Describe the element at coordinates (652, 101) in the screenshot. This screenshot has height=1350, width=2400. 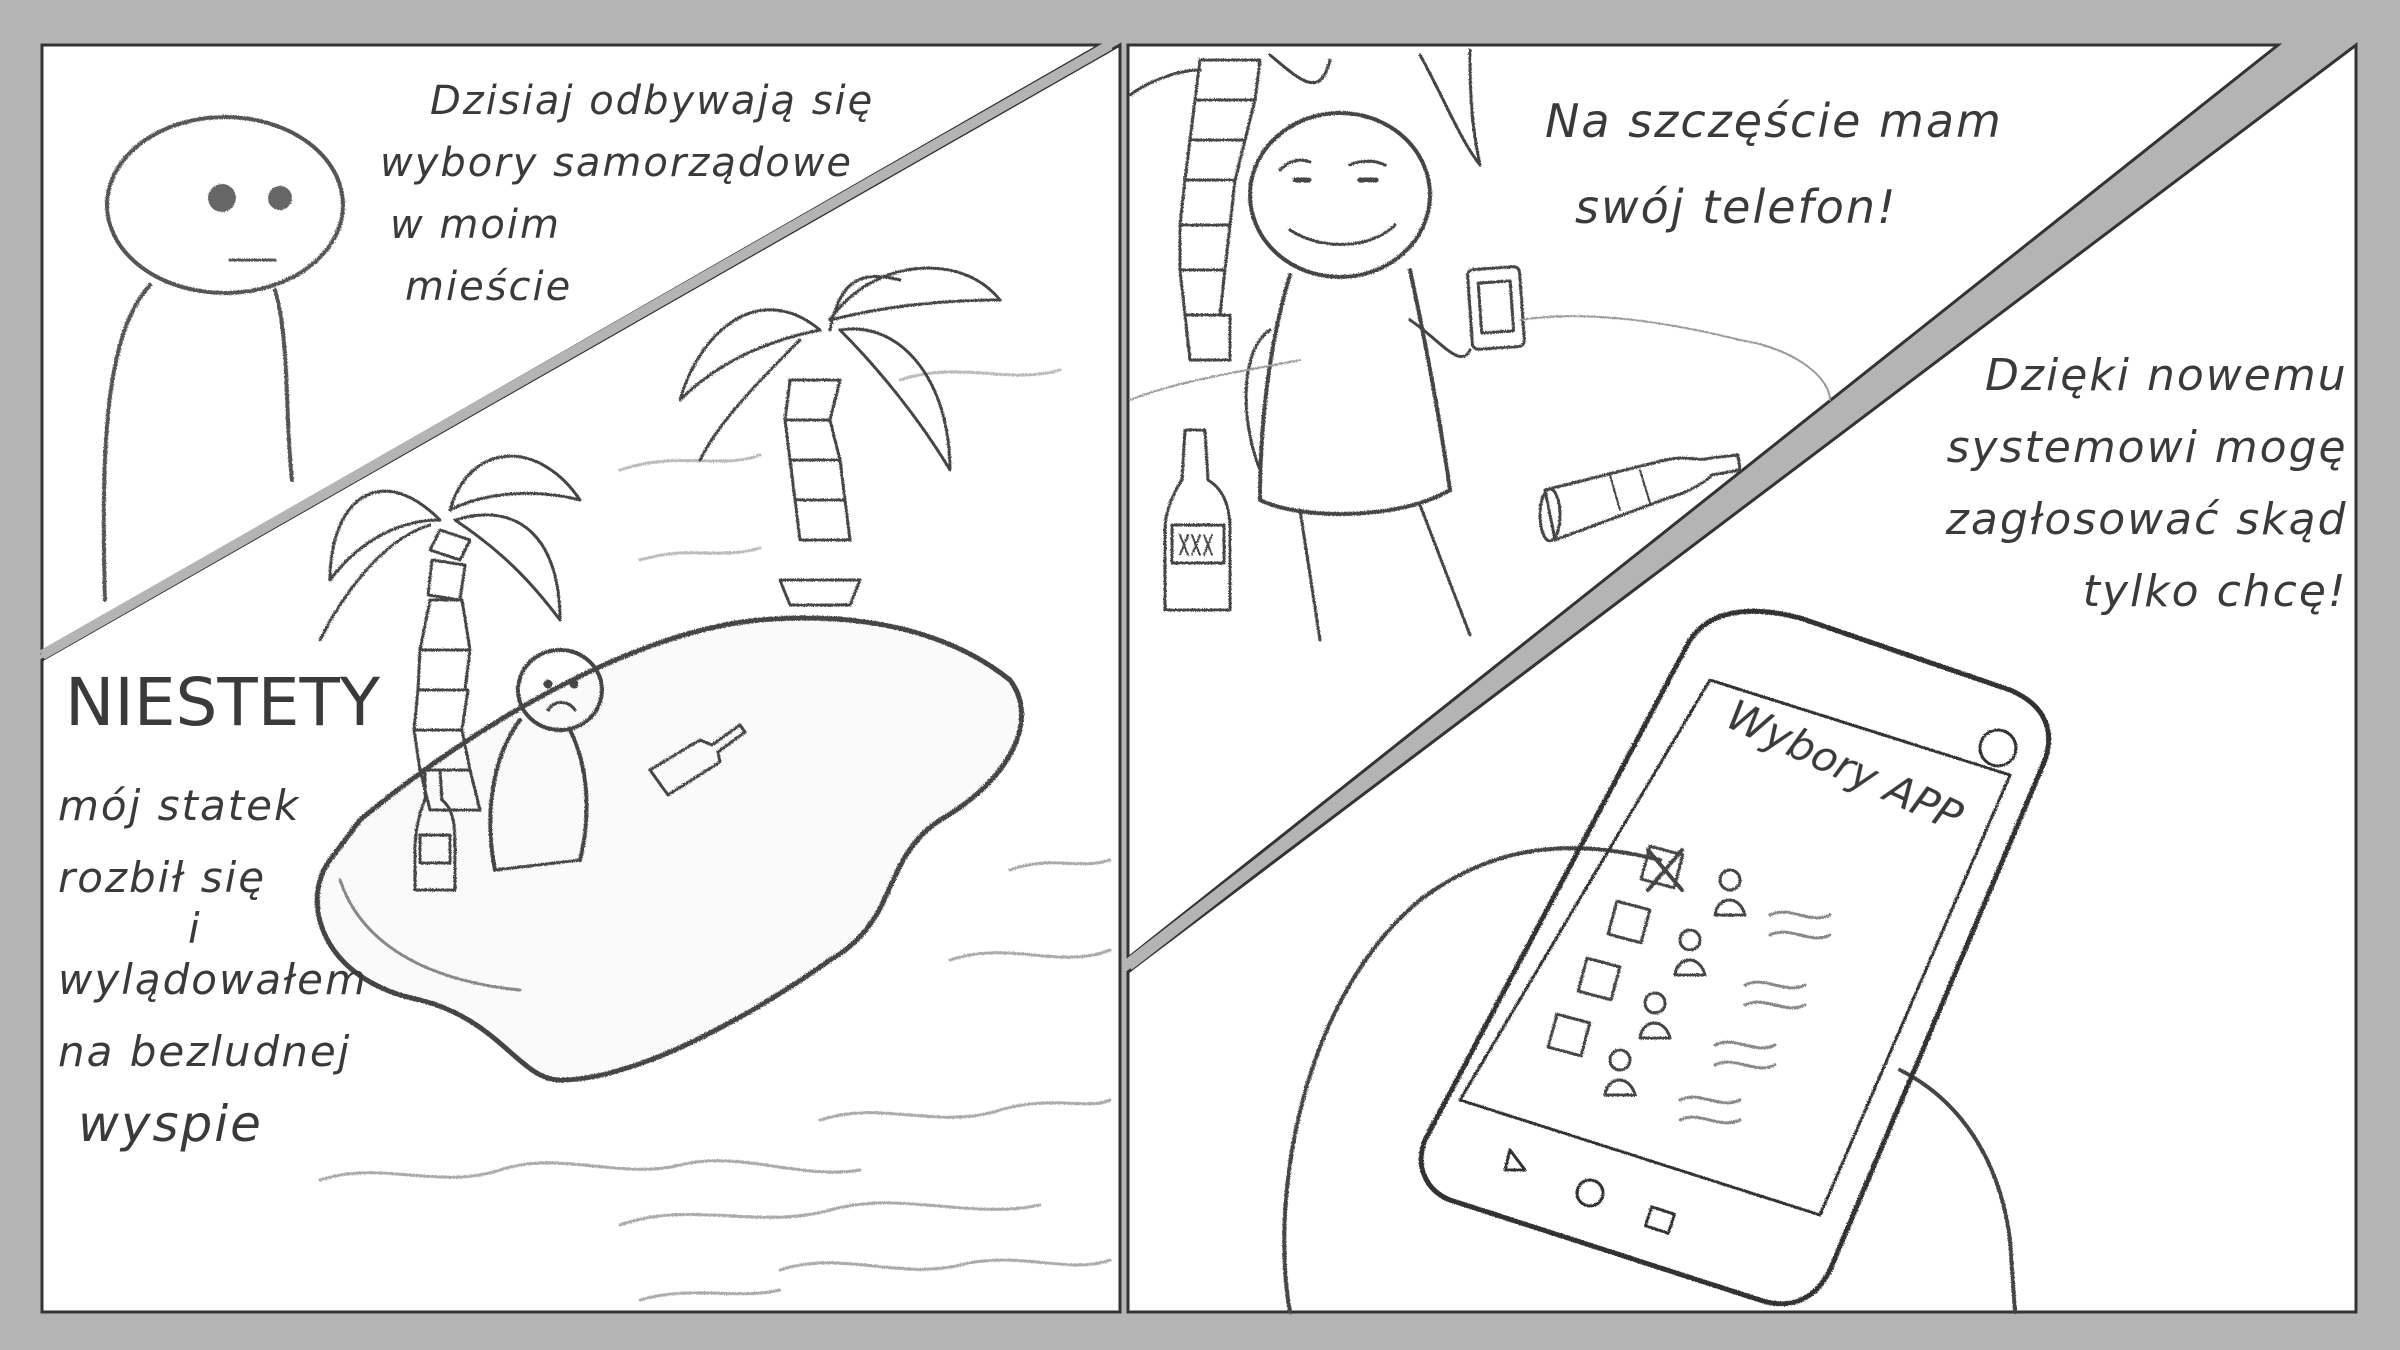
I see `panel-1-caption-line: Dzisiaj odbywają się` at that location.